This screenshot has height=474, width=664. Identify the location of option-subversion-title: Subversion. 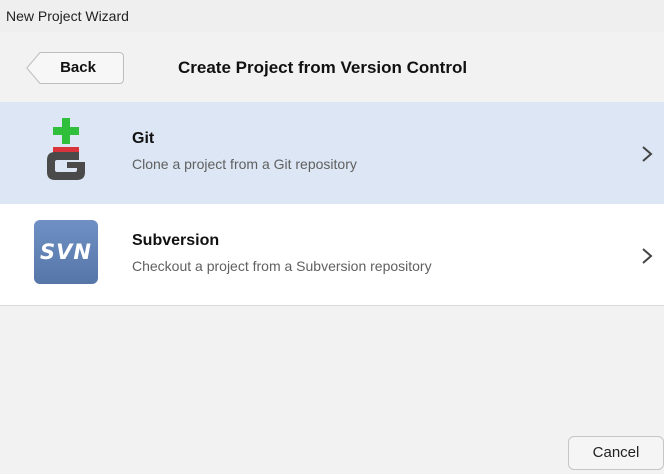
(176, 240).